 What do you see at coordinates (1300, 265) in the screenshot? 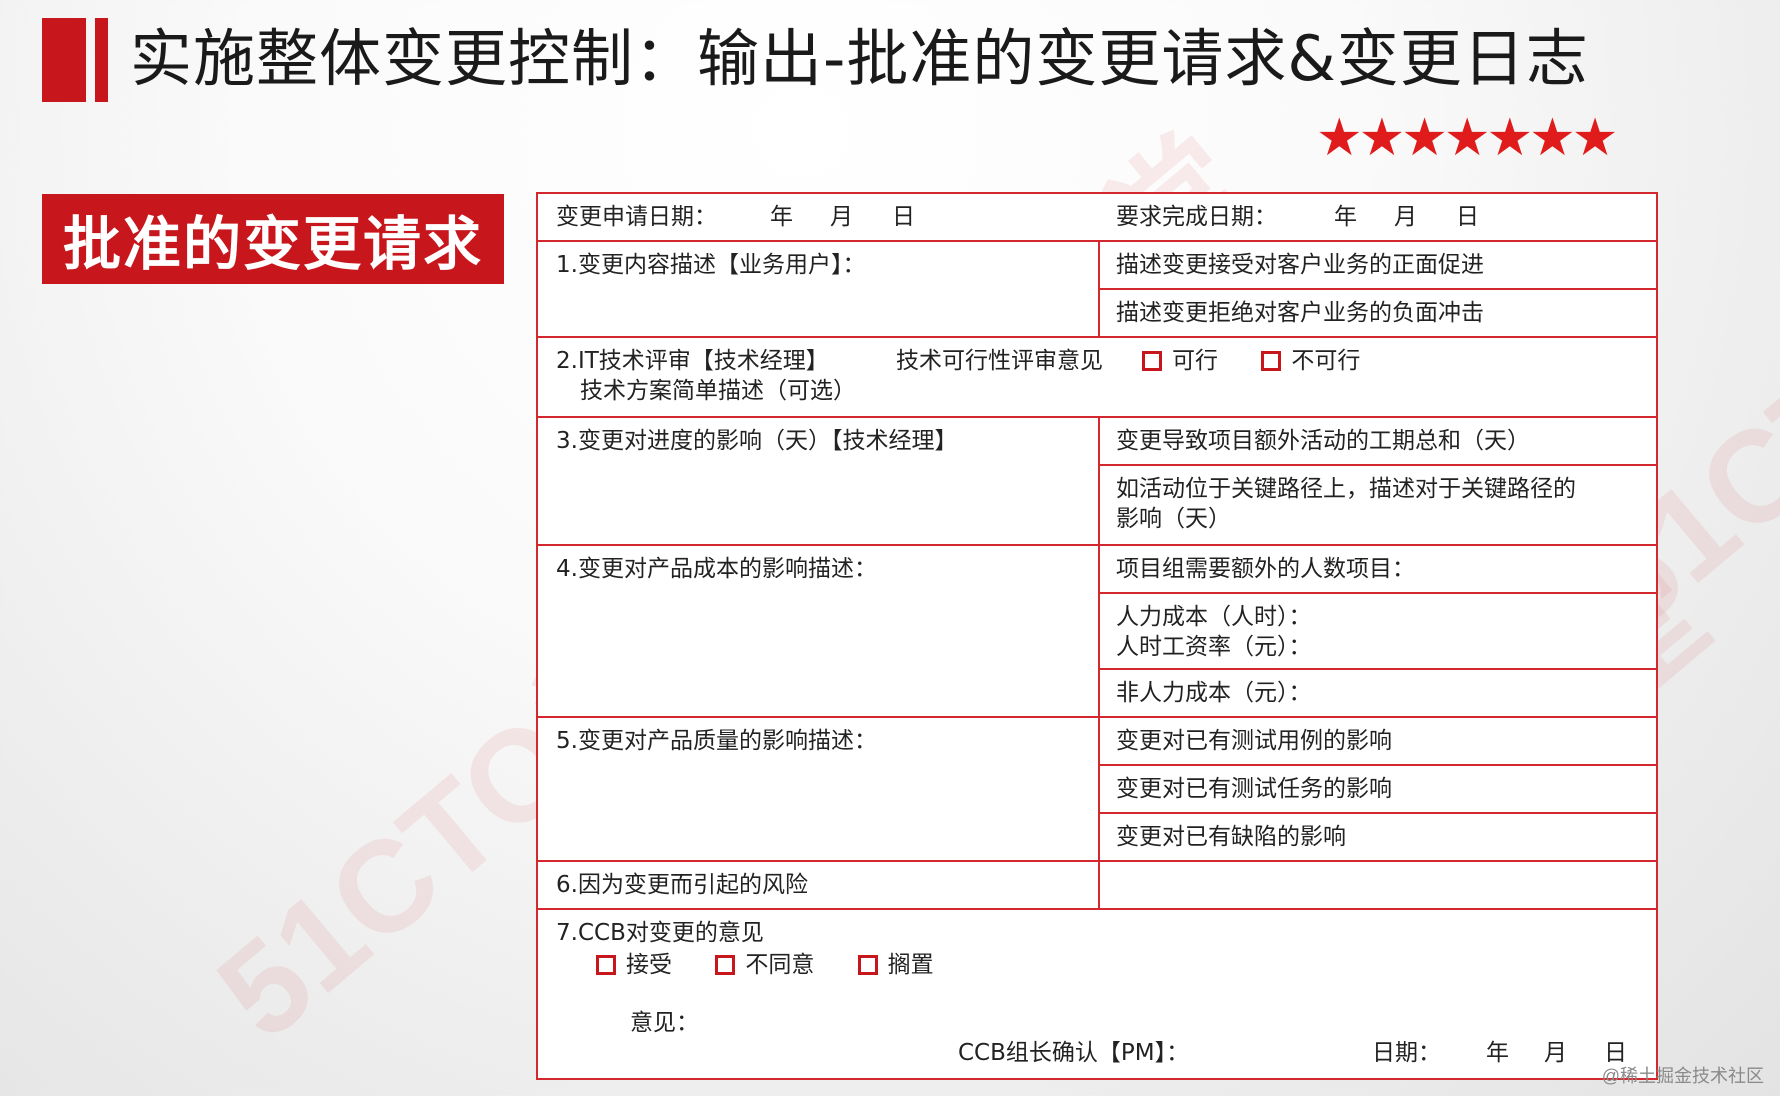
I see `section-1-positive: 描述变更接受对客户业务的正面促进` at bounding box center [1300, 265].